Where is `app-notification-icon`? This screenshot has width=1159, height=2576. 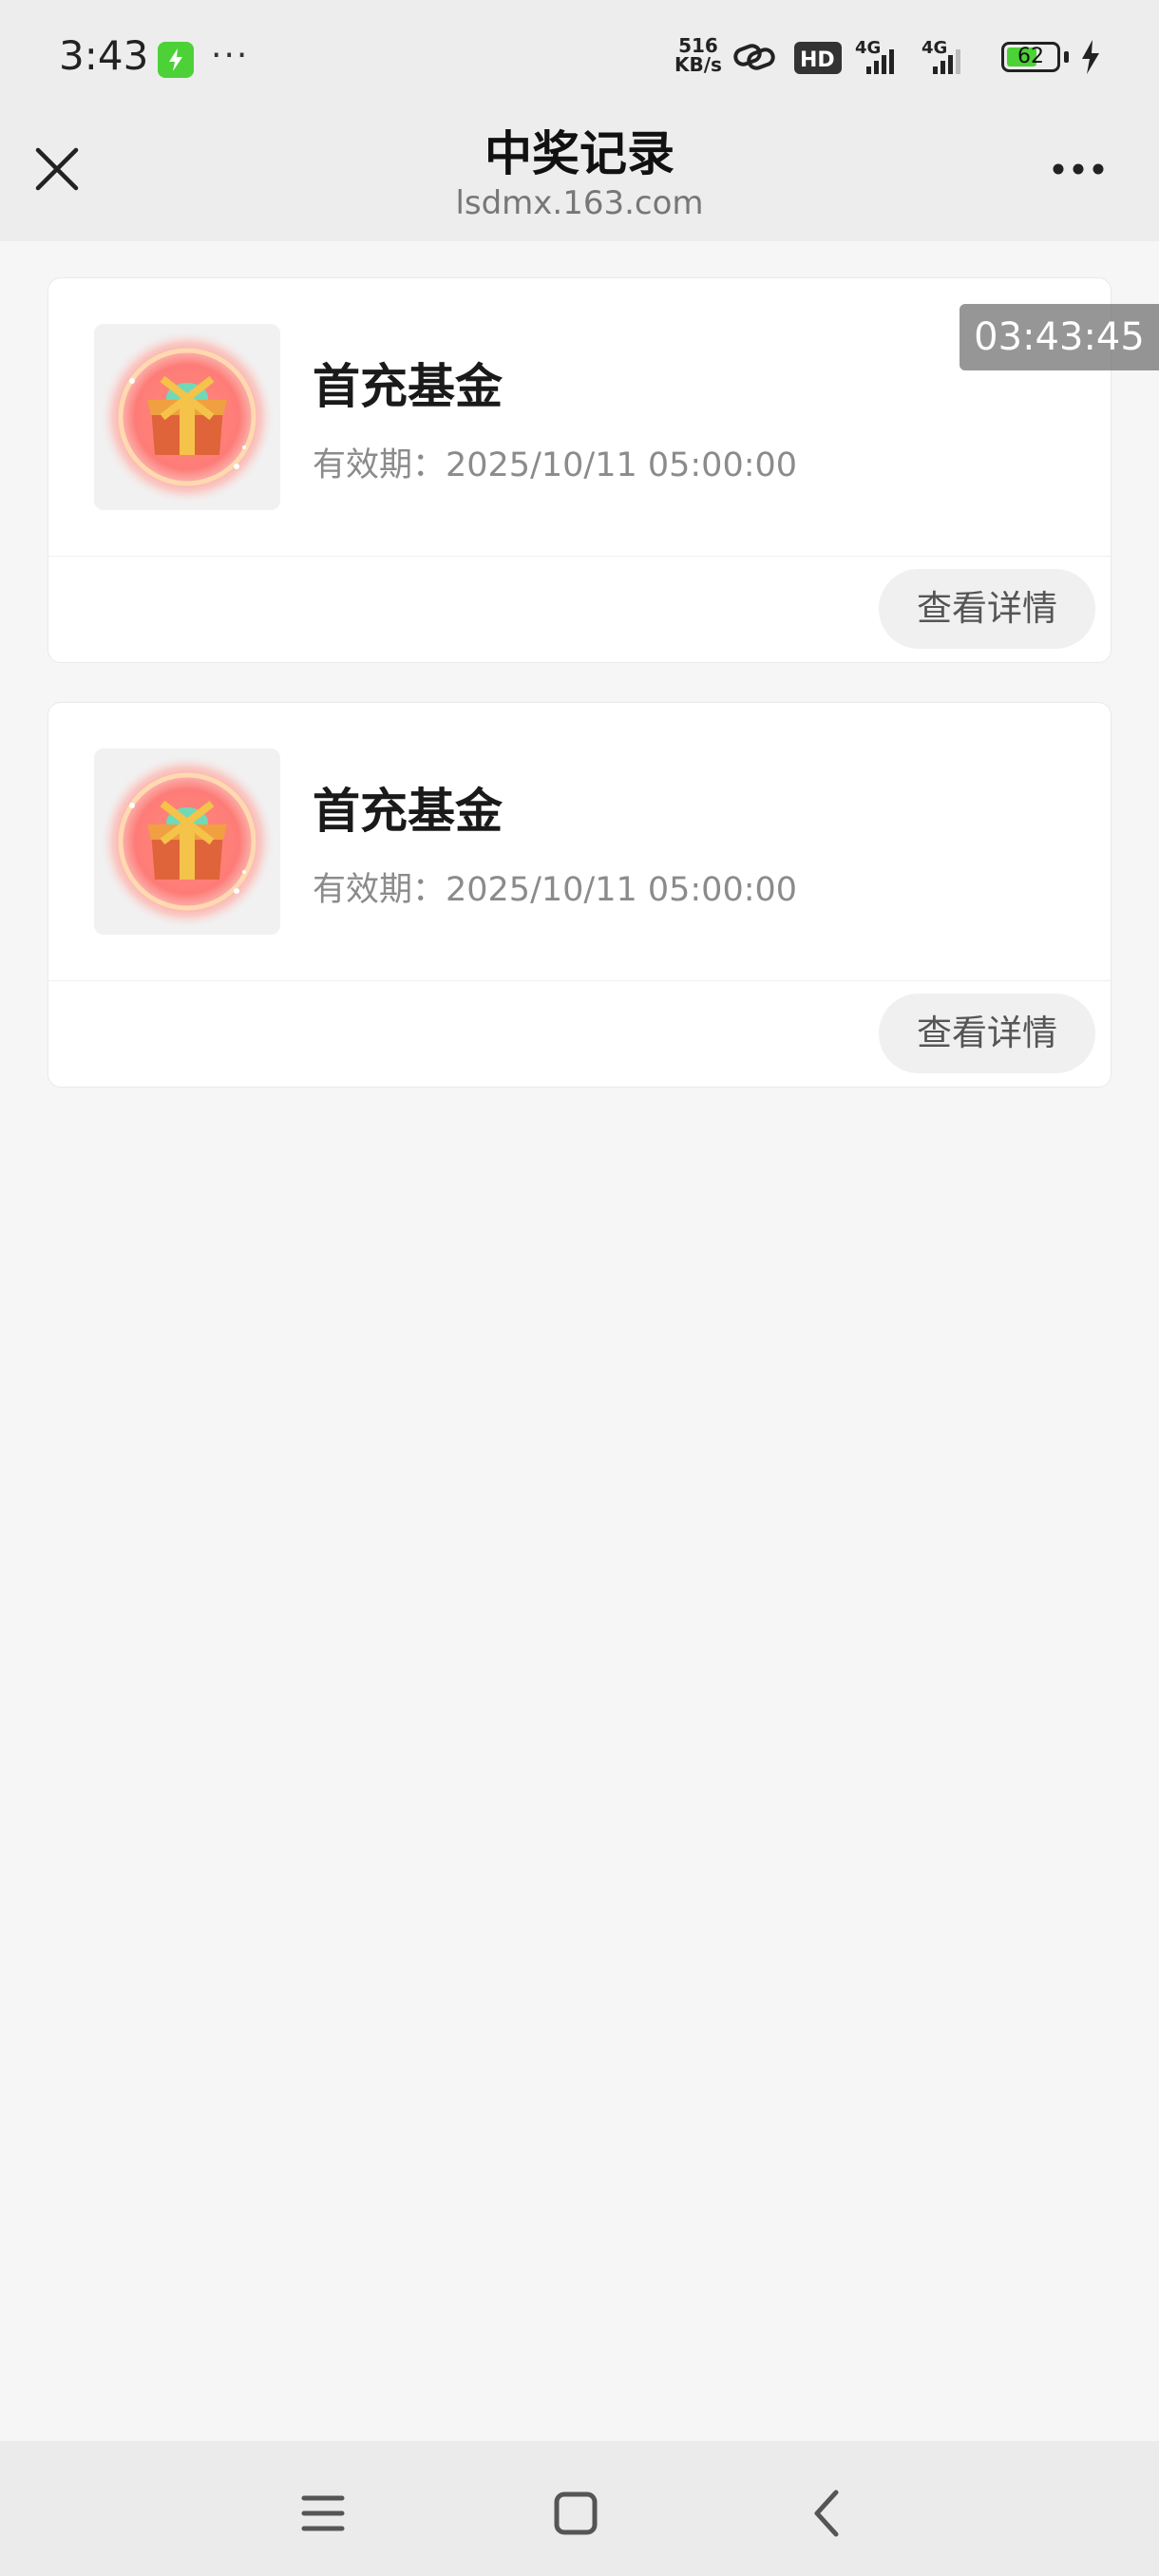
app-notification-icon is located at coordinates (176, 60).